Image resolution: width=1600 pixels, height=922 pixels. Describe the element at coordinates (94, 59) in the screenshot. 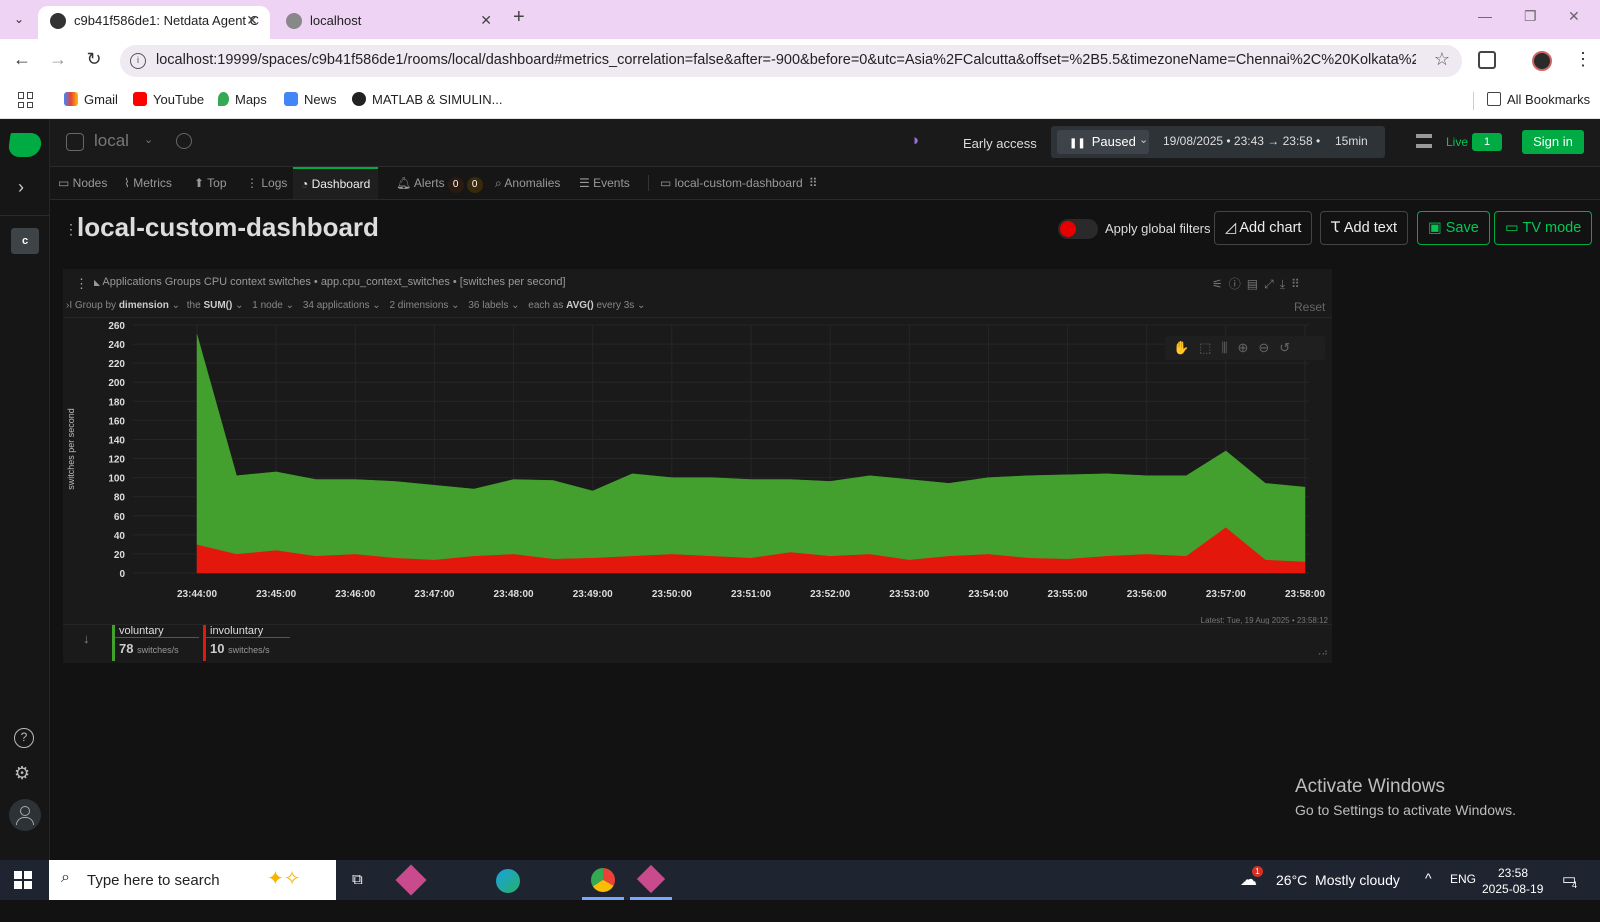

I see `reload-icon: ↻` at that location.